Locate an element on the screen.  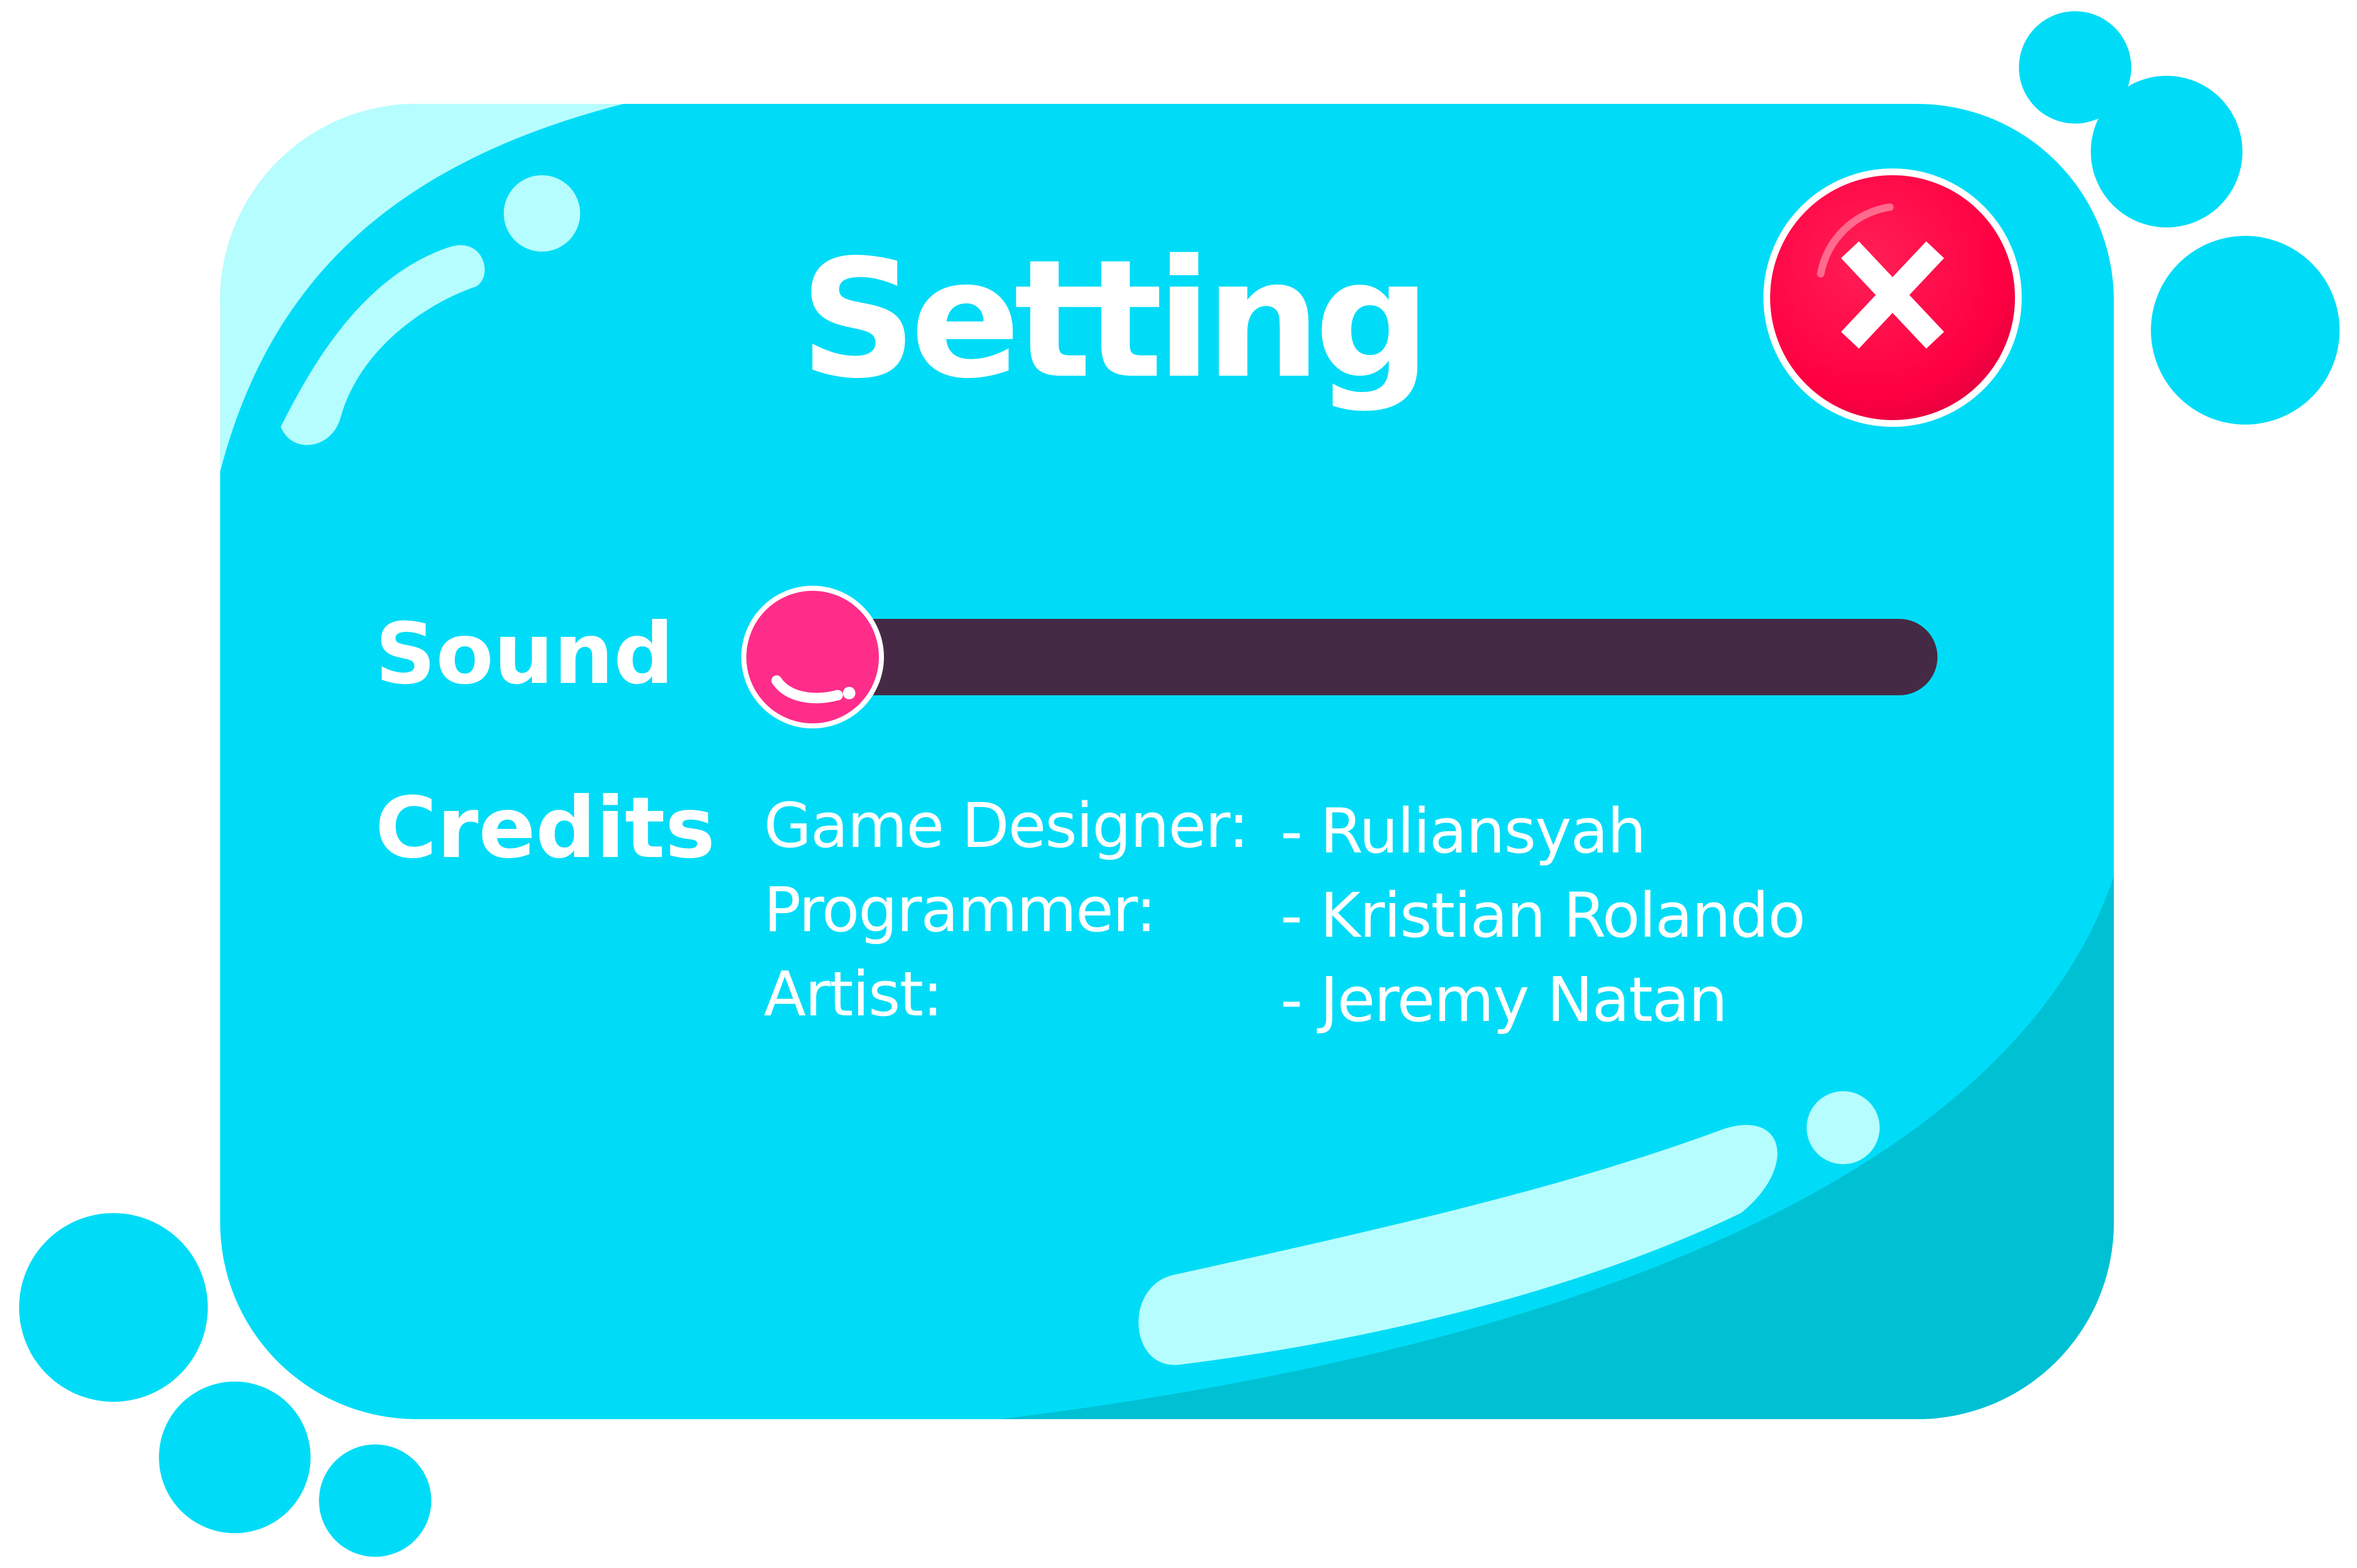
dialog-title: Setting is located at coordinates (1115, 319).